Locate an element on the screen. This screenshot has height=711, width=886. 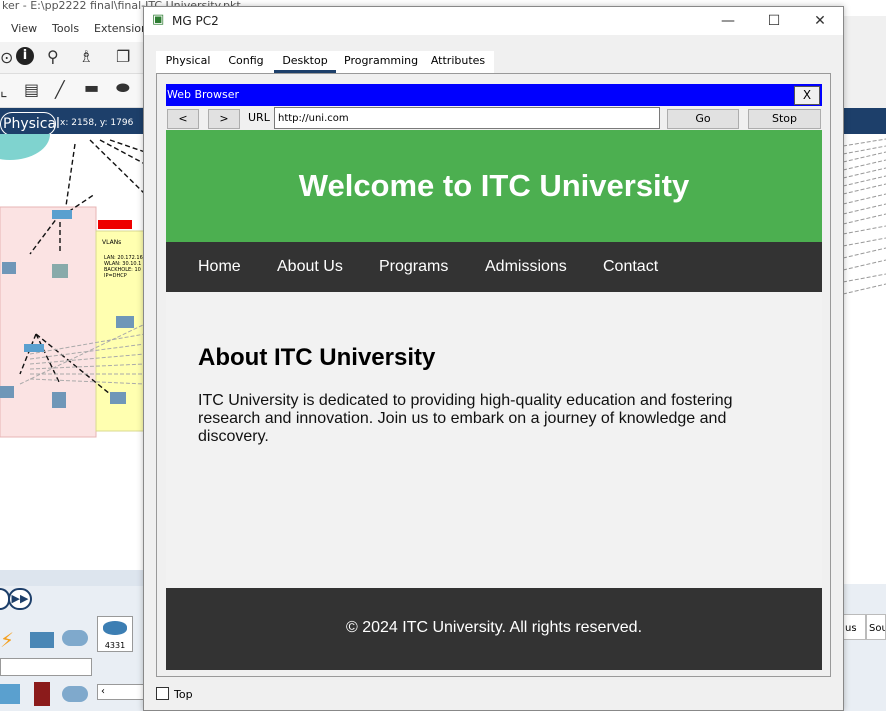
device-search-field is located at coordinates (46, 667).